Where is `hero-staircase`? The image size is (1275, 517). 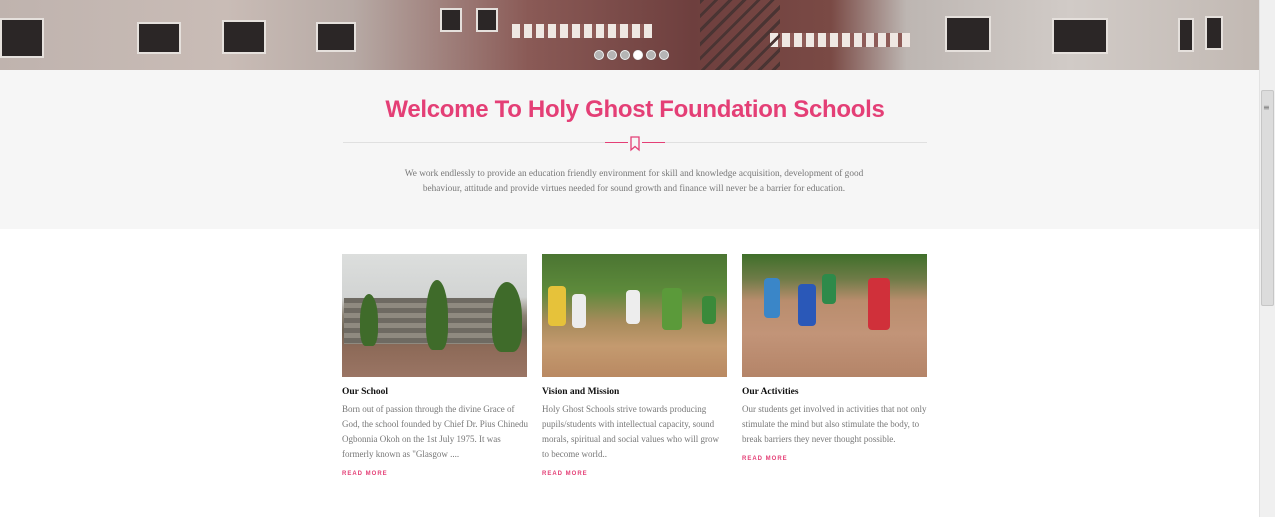 hero-staircase is located at coordinates (740, 35).